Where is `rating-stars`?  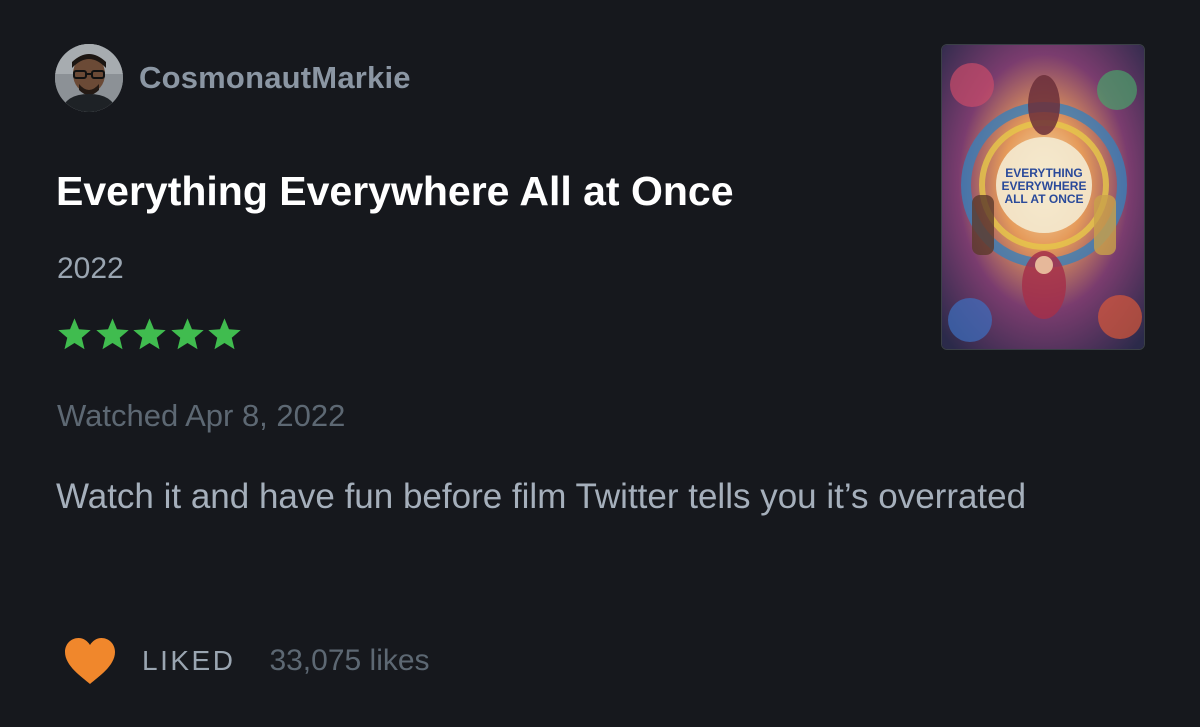 rating-stars is located at coordinates (150, 334).